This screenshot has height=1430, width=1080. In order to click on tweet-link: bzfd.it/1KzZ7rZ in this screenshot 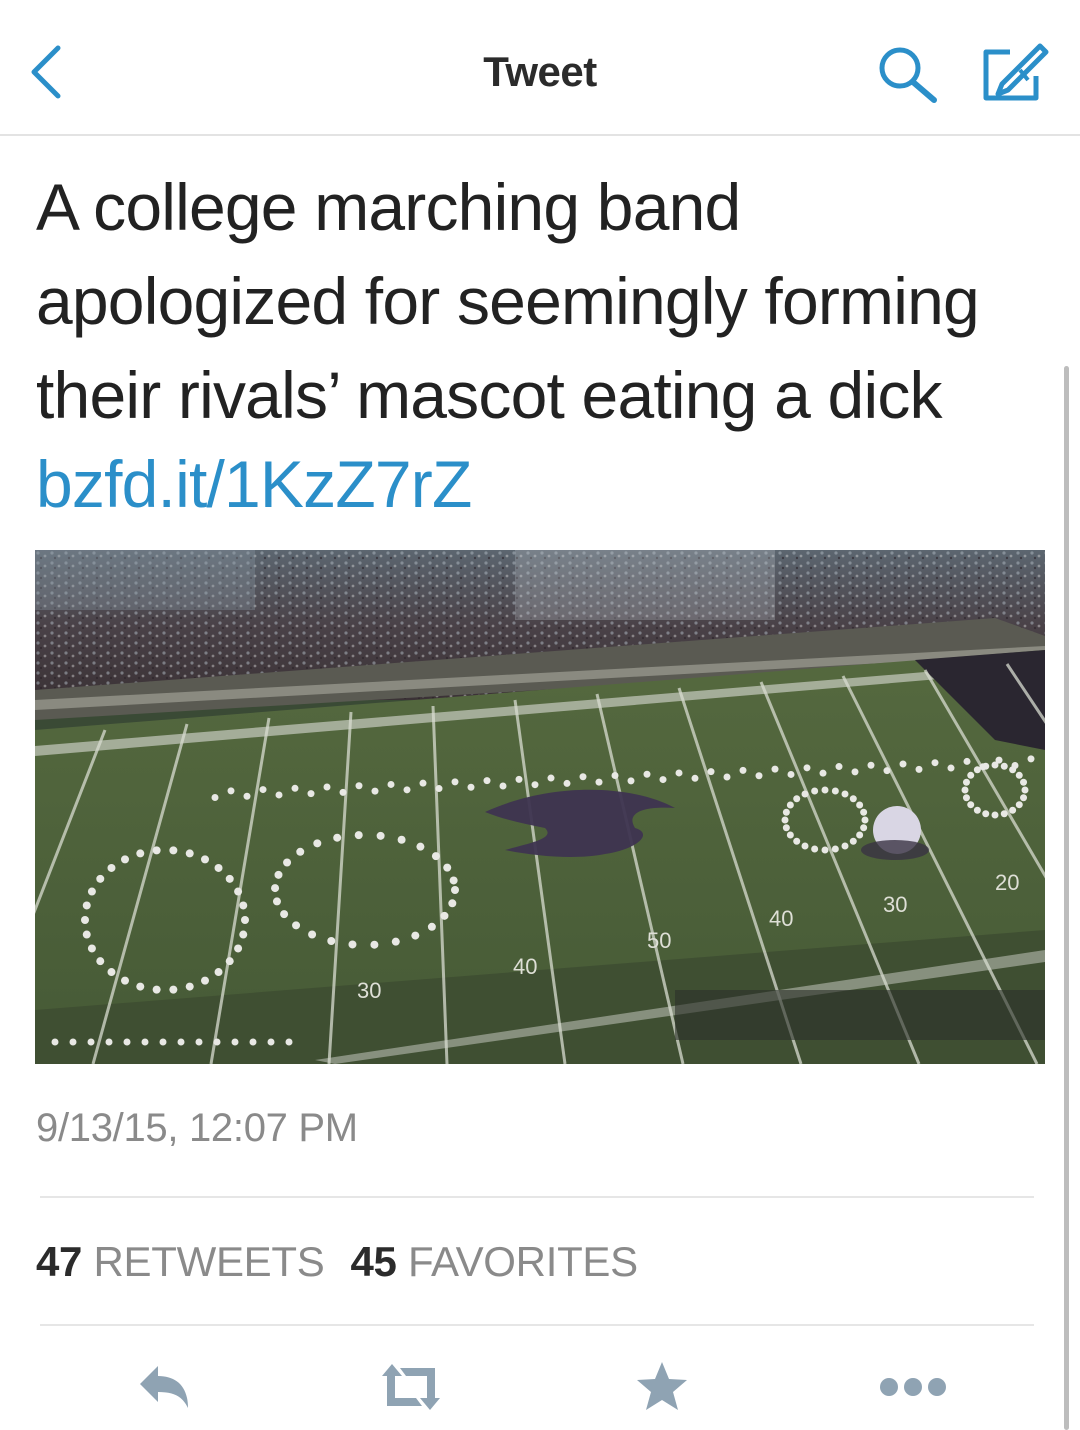, I will do `click(254, 484)`.